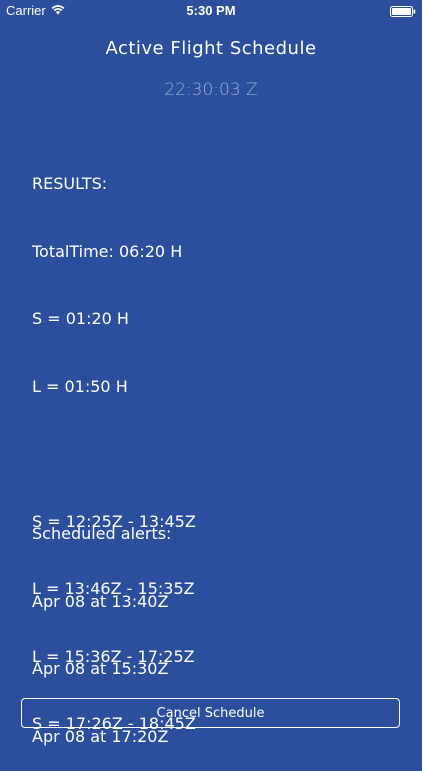  I want to click on page-title: Active Flight Schedule, so click(211, 48).